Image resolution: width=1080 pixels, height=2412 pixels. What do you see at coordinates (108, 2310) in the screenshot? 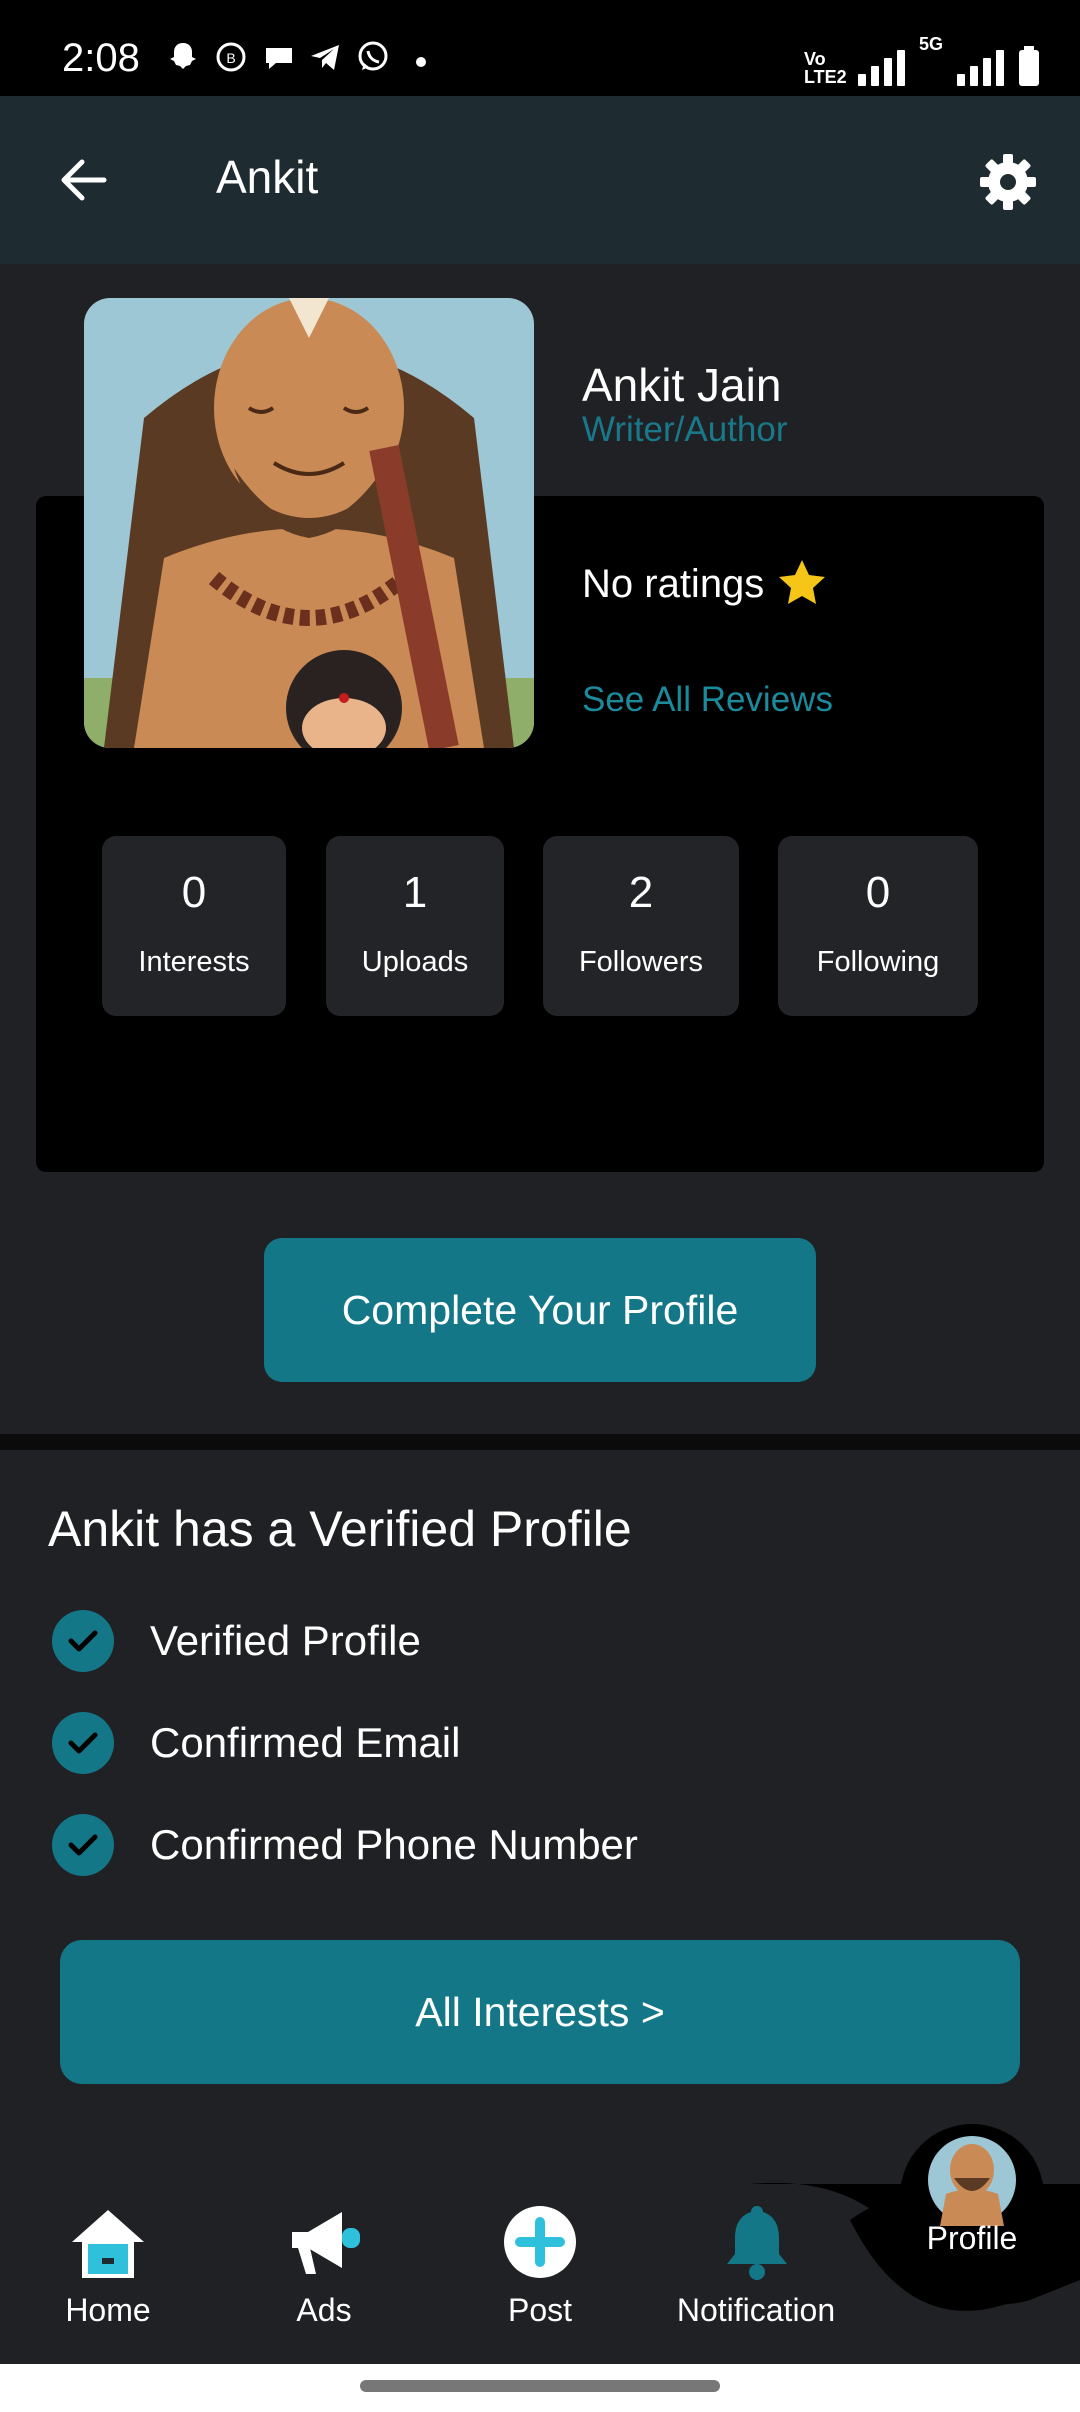
I see `nav-label: Home` at bounding box center [108, 2310].